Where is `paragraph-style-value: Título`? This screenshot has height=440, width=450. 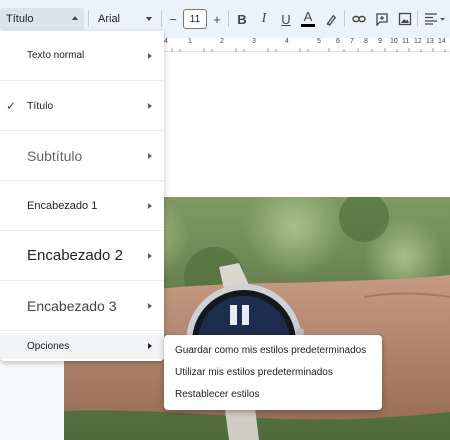
paragraph-style-value: Título is located at coordinates (20, 19).